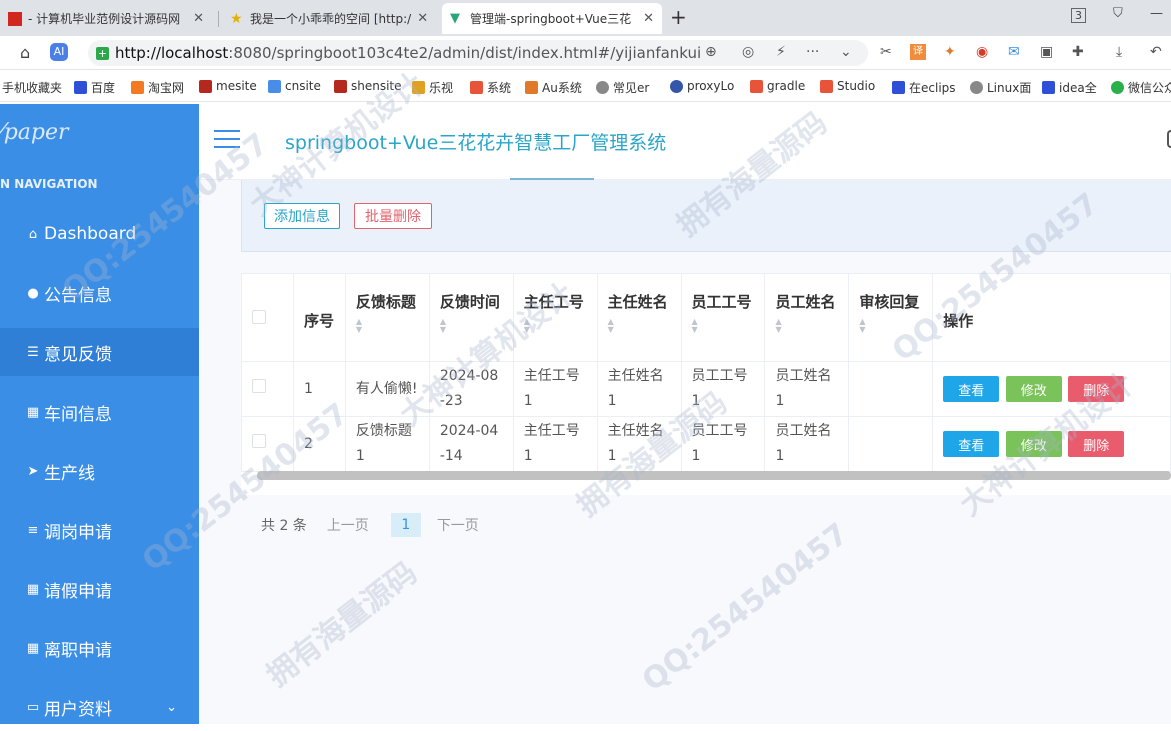 The image size is (1171, 731). I want to click on bolt-icon: ⚡, so click(781, 52).